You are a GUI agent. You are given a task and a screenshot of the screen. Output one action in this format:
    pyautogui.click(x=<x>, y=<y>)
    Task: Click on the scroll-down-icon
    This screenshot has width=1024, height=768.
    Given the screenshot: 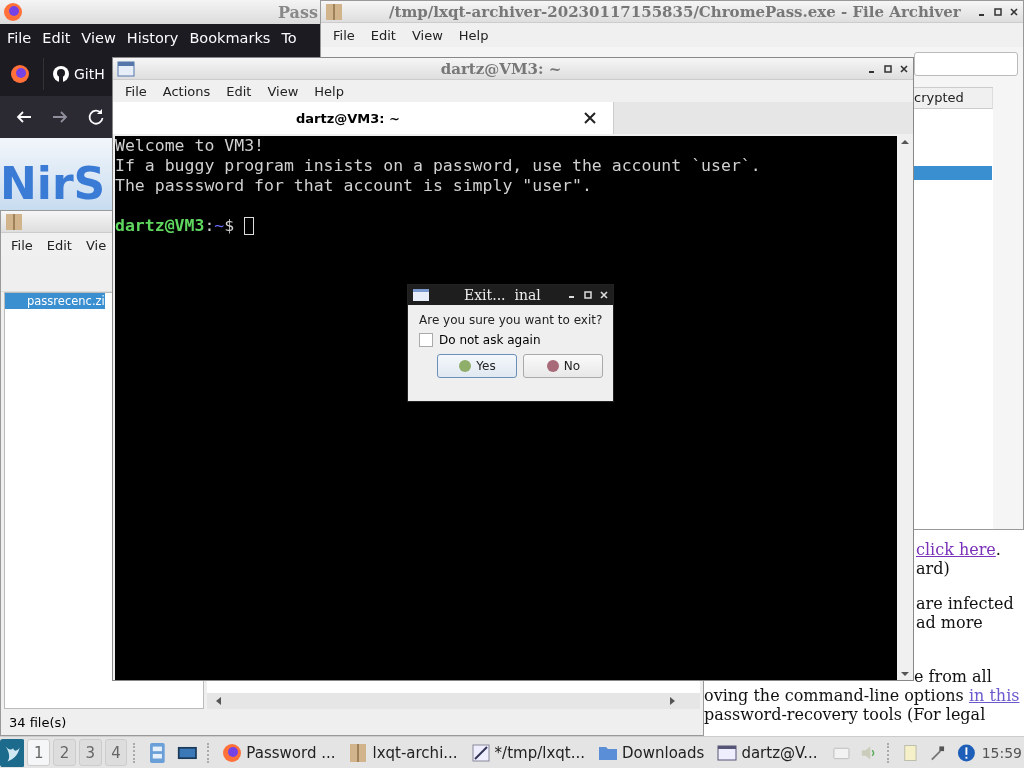 What is the action you would take?
    pyautogui.click(x=905, y=674)
    